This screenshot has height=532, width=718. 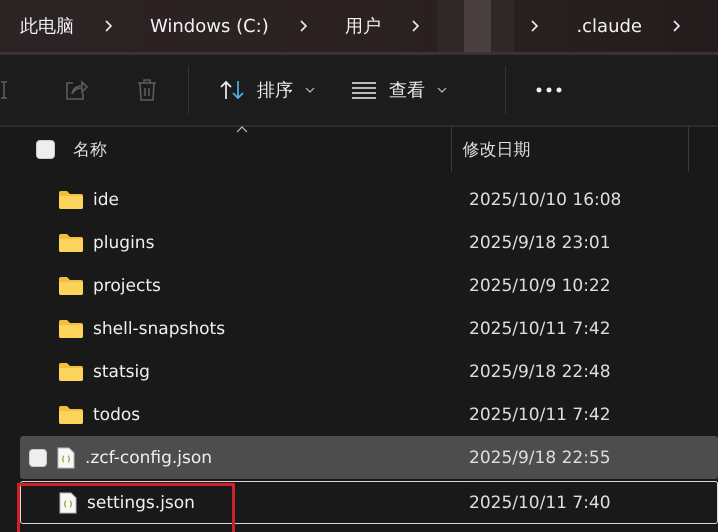 What do you see at coordinates (540, 242) in the screenshot?
I see `date-cell: 2025/9/18 23:01` at bounding box center [540, 242].